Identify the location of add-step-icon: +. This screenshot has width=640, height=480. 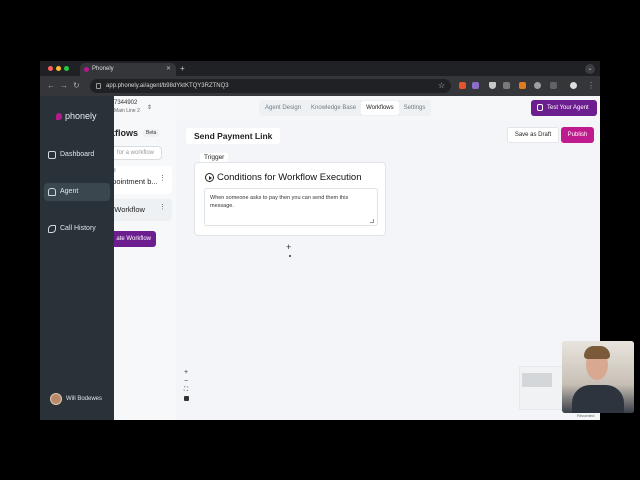
(288, 247).